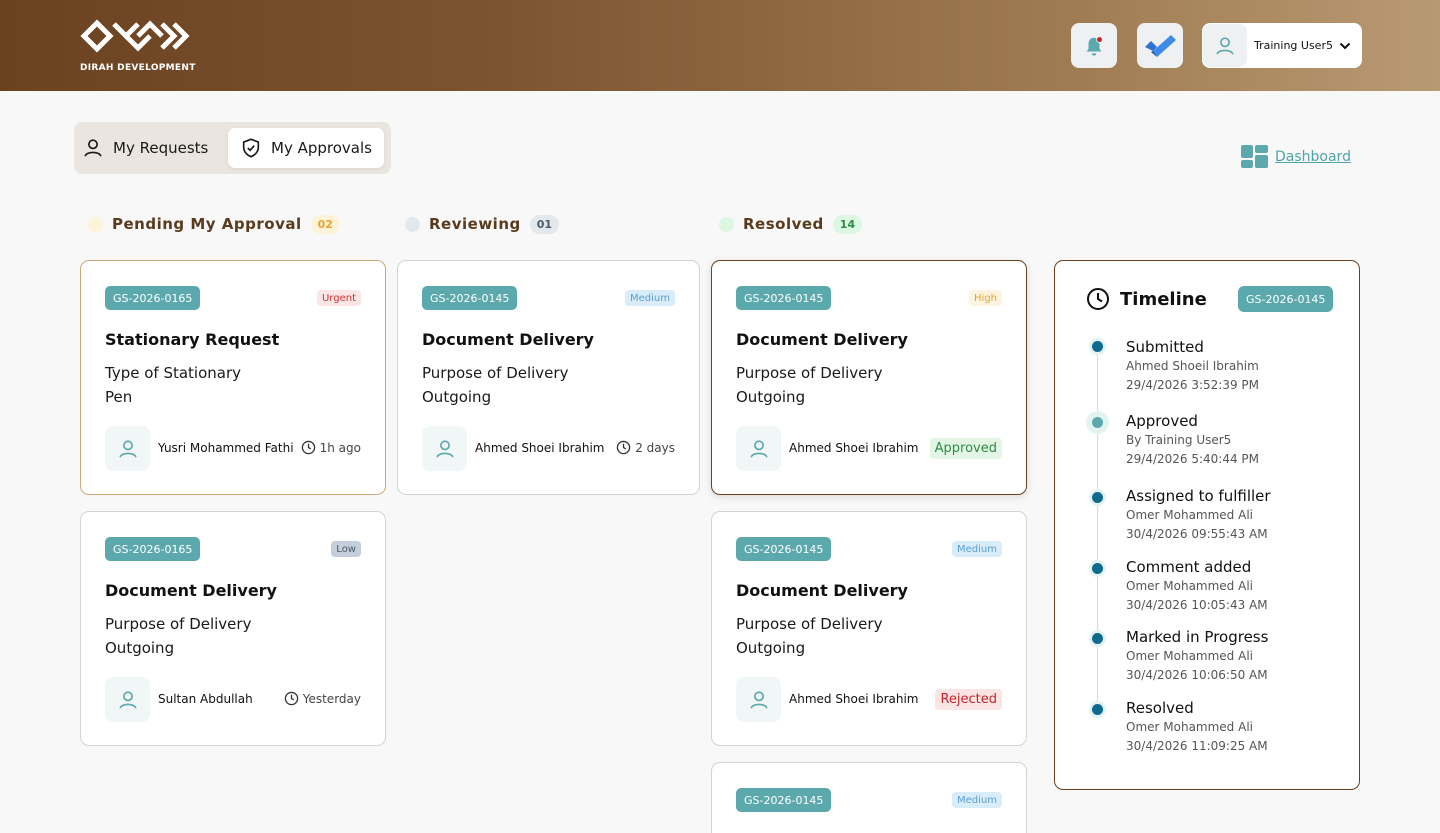 The height and width of the screenshot is (833, 1440). I want to click on event-title: Comment added, so click(1189, 567).